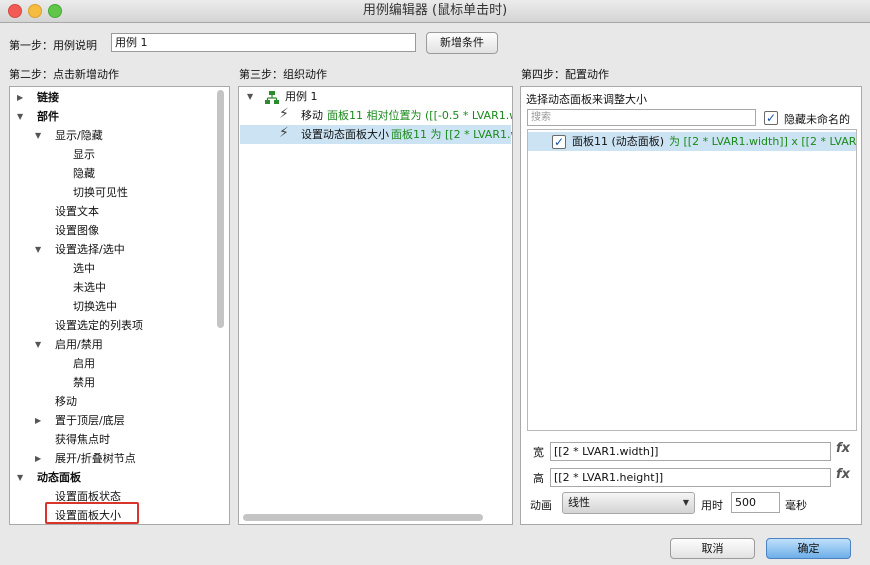  What do you see at coordinates (363, 517) in the screenshot?
I see `actions-hscrollbar` at bounding box center [363, 517].